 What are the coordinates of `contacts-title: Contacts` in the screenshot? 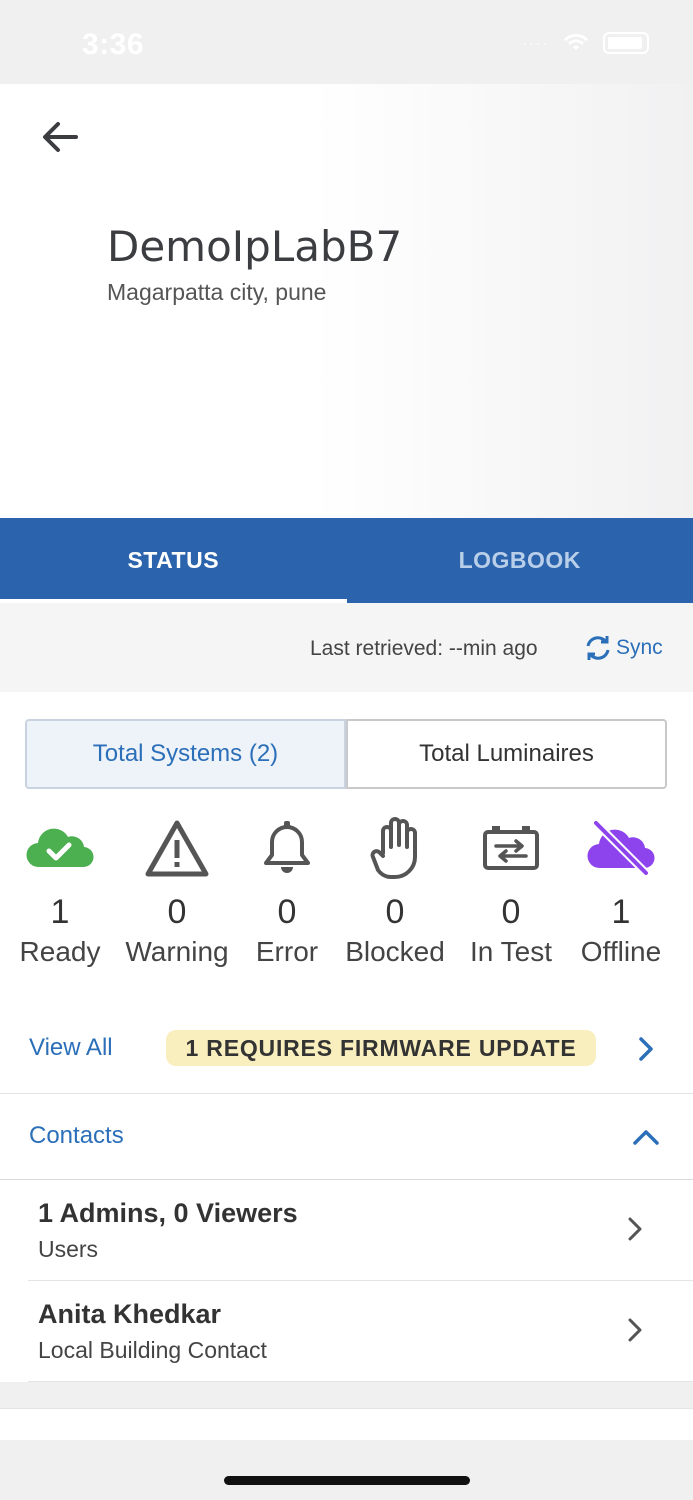 It's located at (76, 1135).